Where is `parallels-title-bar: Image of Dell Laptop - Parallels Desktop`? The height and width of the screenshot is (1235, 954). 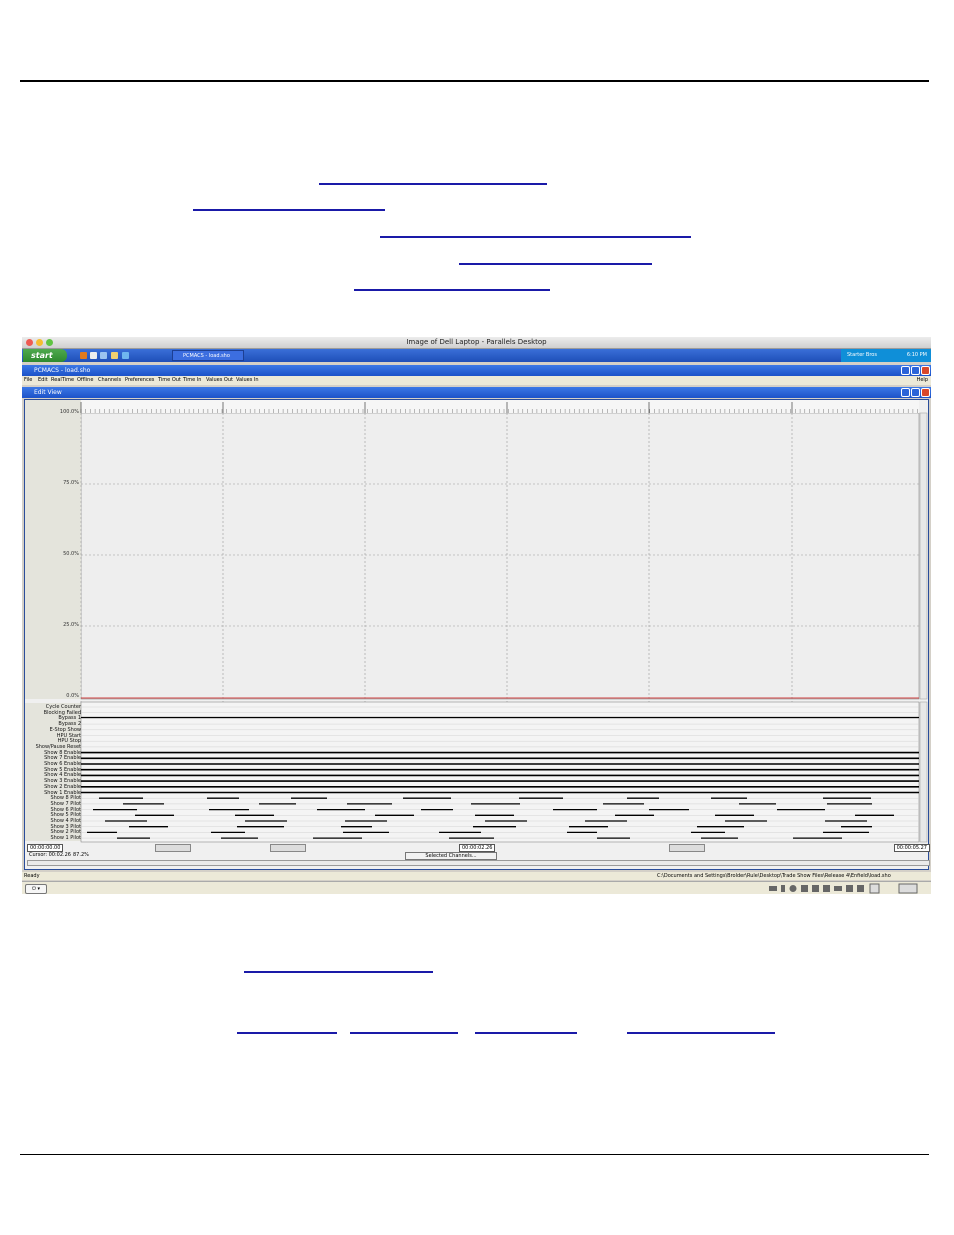
parallels-title-bar: Image of Dell Laptop - Parallels Desktop is located at coordinates (476, 343).